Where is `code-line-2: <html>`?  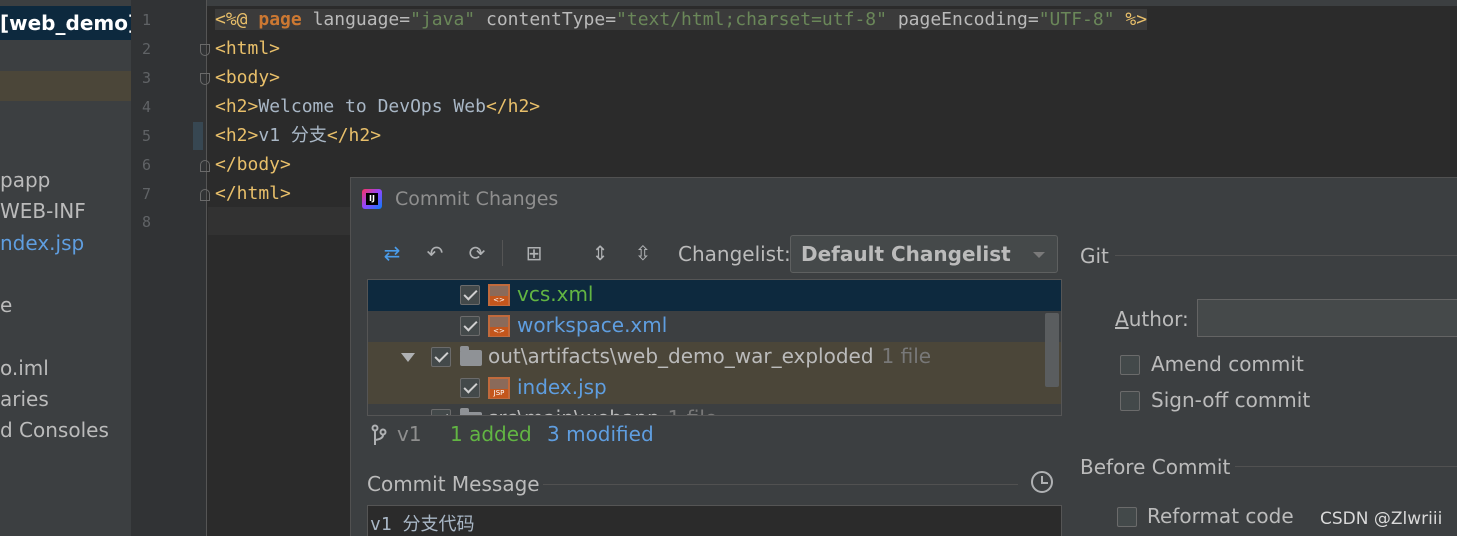
code-line-2: <html> is located at coordinates (247, 49).